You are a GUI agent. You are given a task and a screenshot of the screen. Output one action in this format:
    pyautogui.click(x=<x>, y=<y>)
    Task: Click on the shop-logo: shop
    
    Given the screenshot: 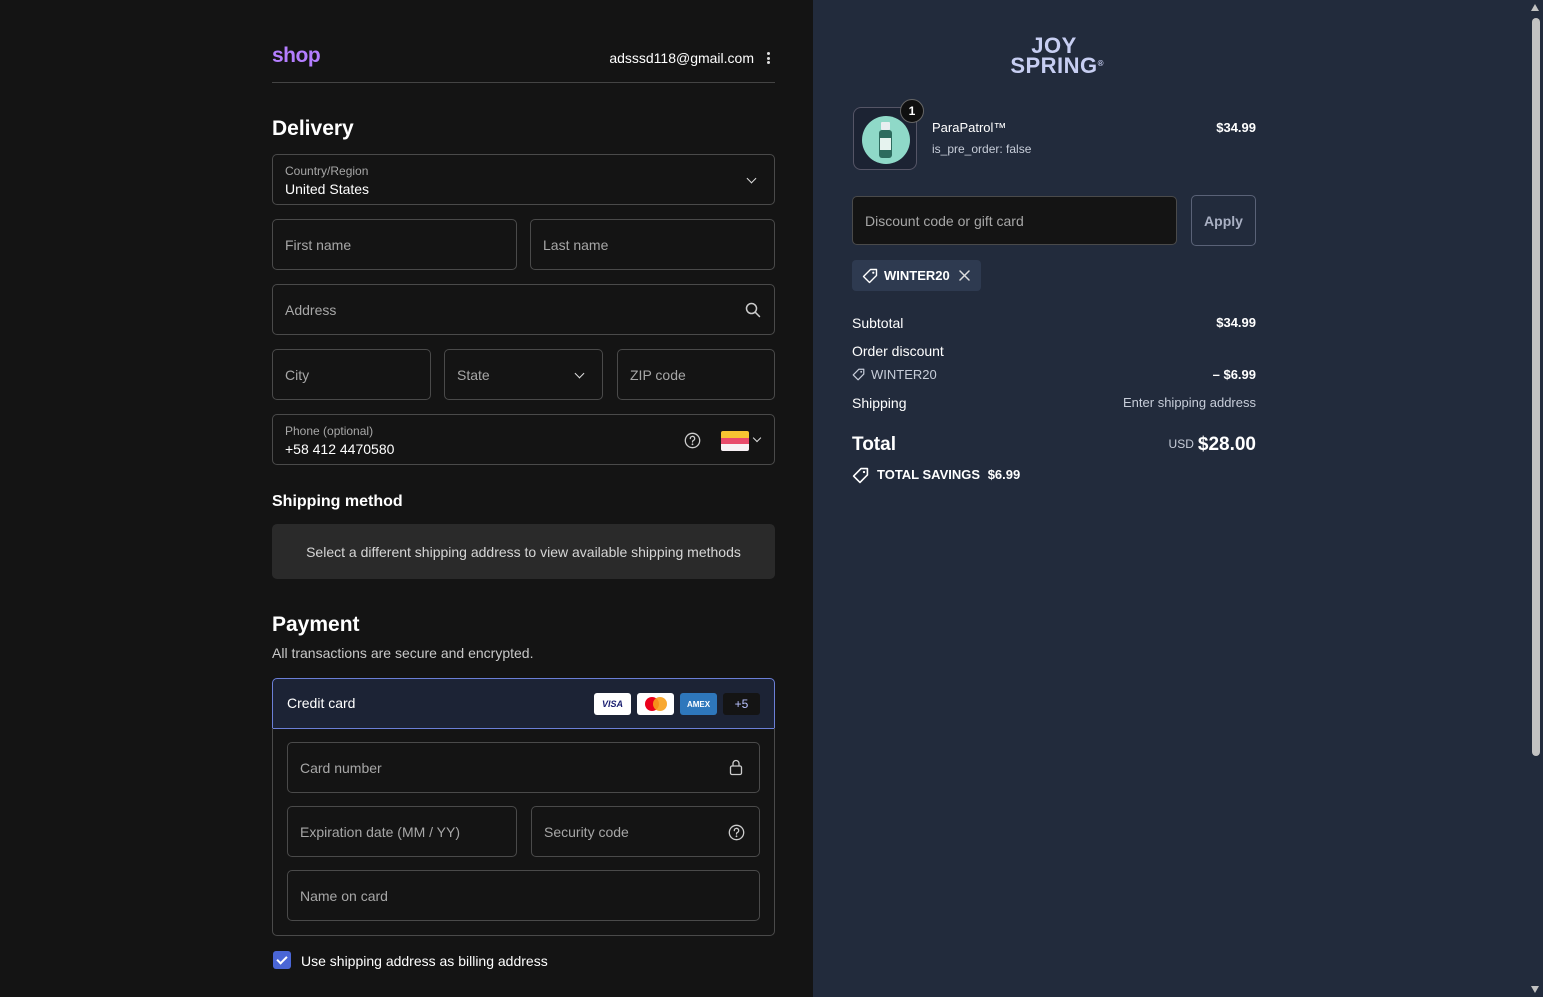 What is the action you would take?
    pyautogui.click(x=296, y=56)
    